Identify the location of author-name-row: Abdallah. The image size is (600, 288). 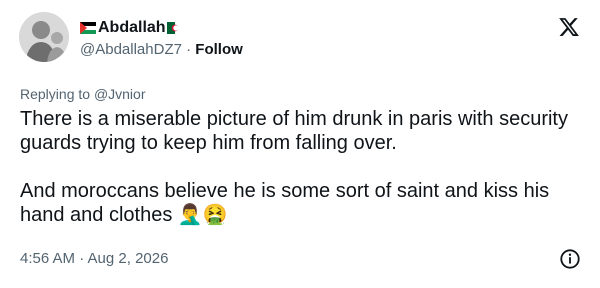
(131, 28).